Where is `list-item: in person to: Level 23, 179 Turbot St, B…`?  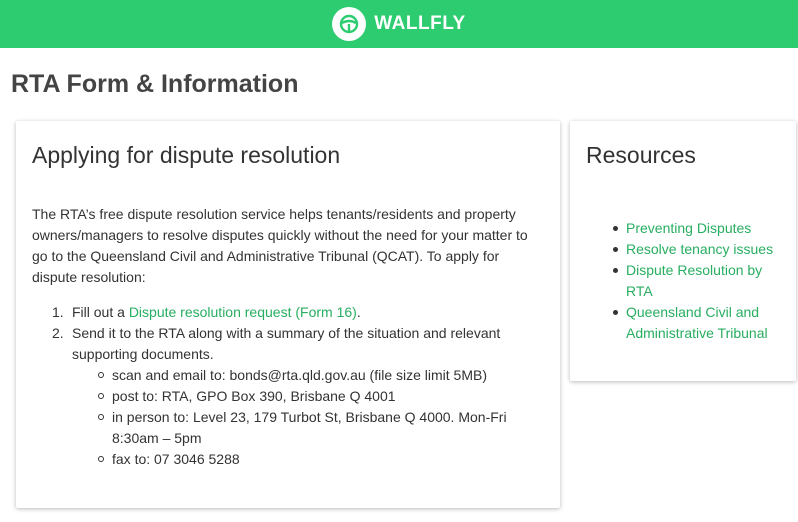
list-item: in person to: Level 23, 179 Turbot St, B… is located at coordinates (320, 428).